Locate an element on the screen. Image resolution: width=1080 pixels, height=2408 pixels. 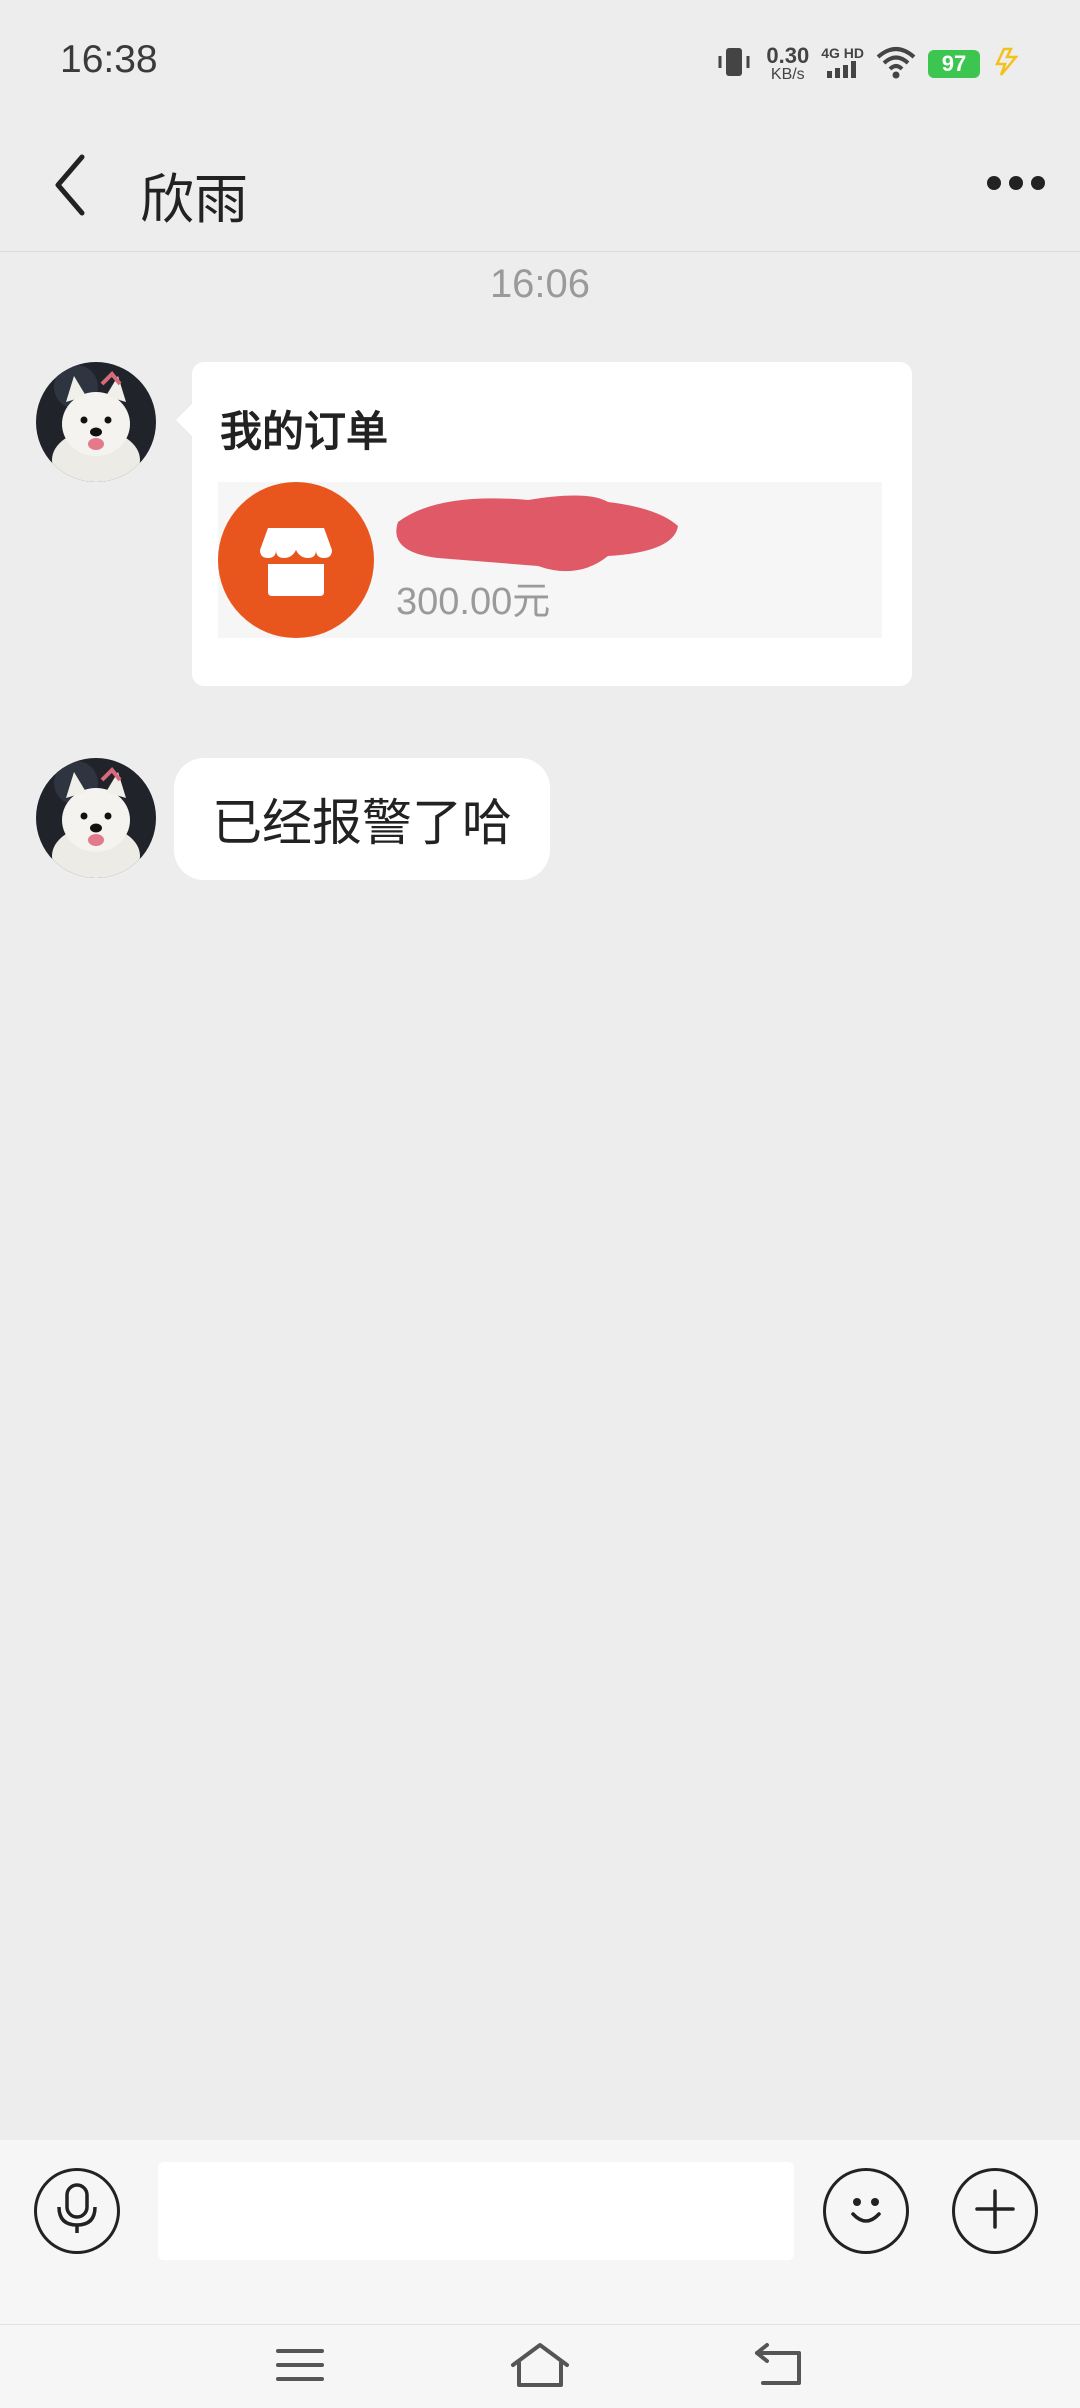
message-bubble: 已经报警了哈 is located at coordinates (362, 819).